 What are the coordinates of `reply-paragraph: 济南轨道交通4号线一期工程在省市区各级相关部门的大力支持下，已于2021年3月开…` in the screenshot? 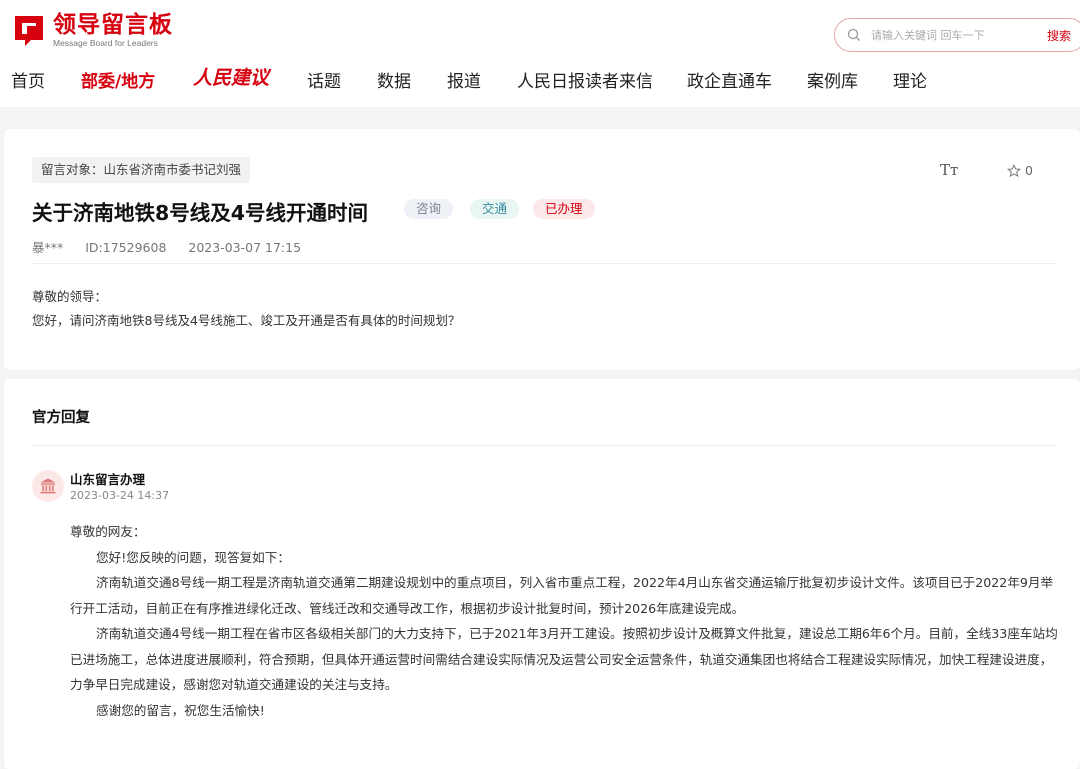 It's located at (564, 659).